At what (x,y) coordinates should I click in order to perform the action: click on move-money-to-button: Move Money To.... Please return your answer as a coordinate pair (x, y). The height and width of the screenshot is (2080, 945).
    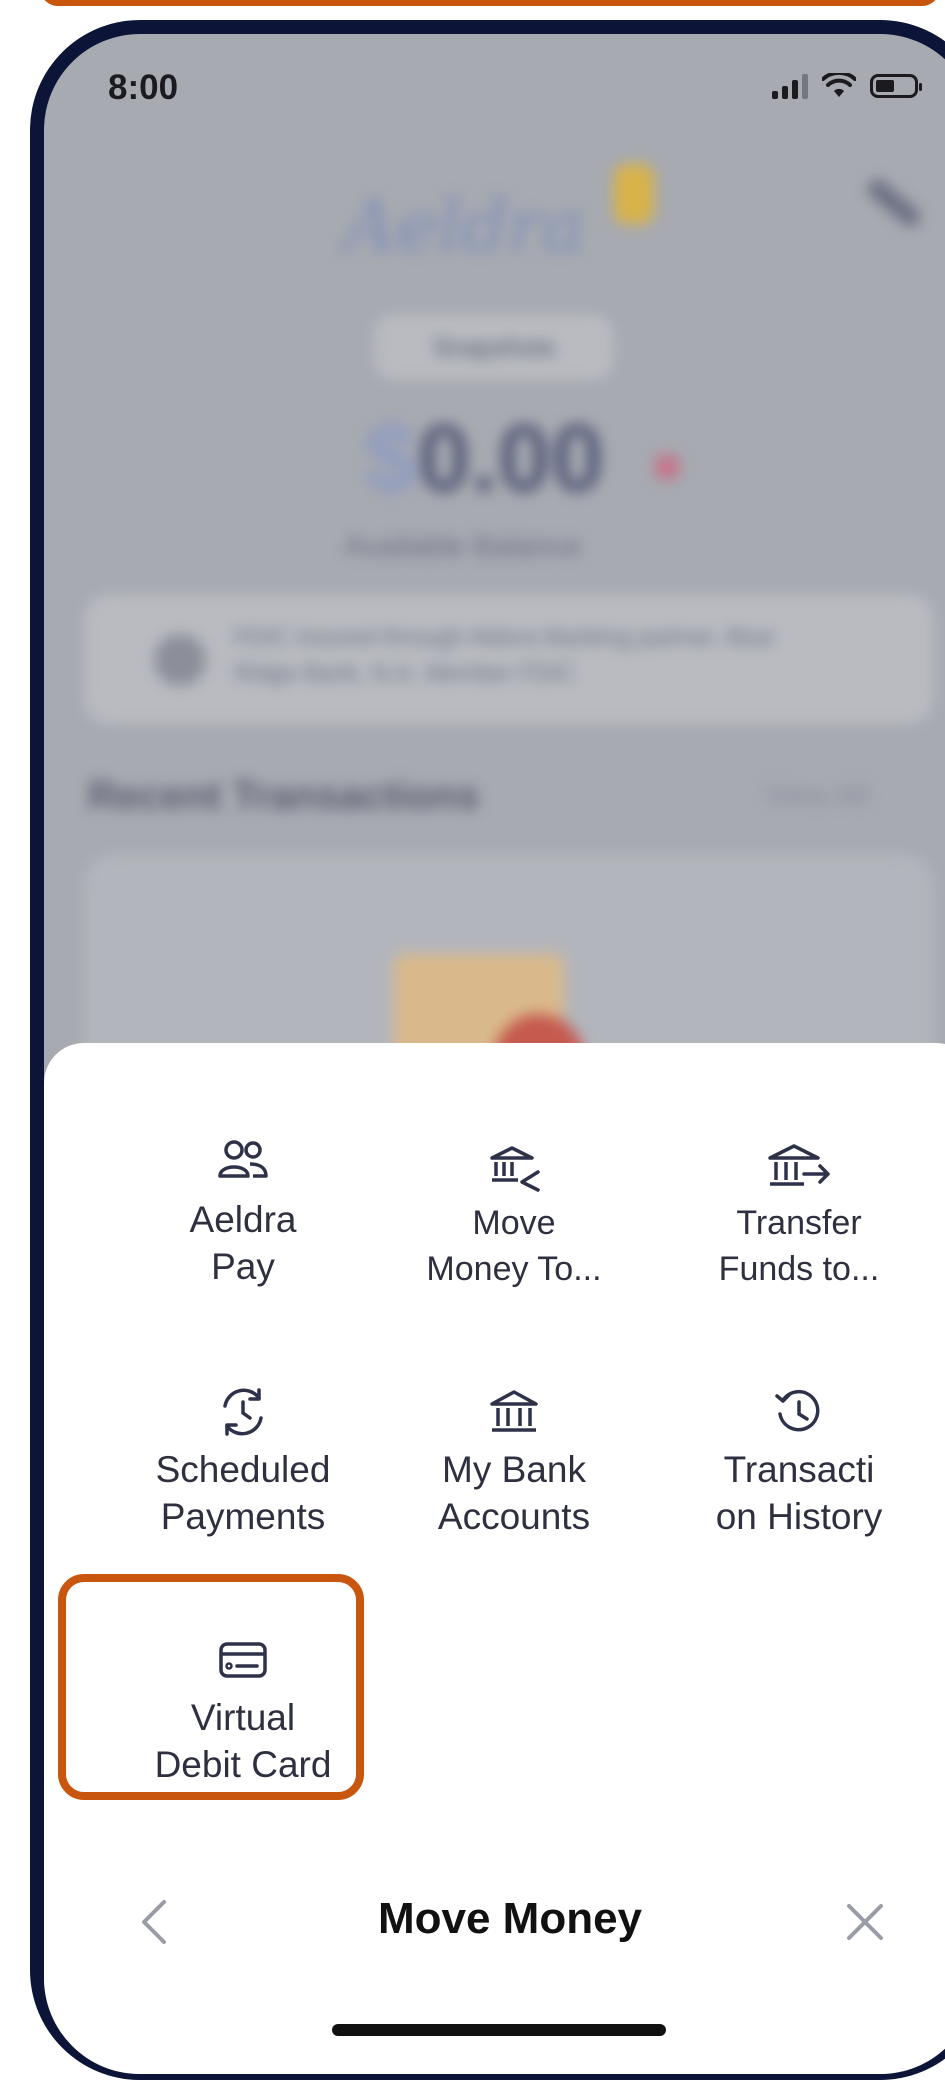
    Looking at the image, I should click on (514, 1215).